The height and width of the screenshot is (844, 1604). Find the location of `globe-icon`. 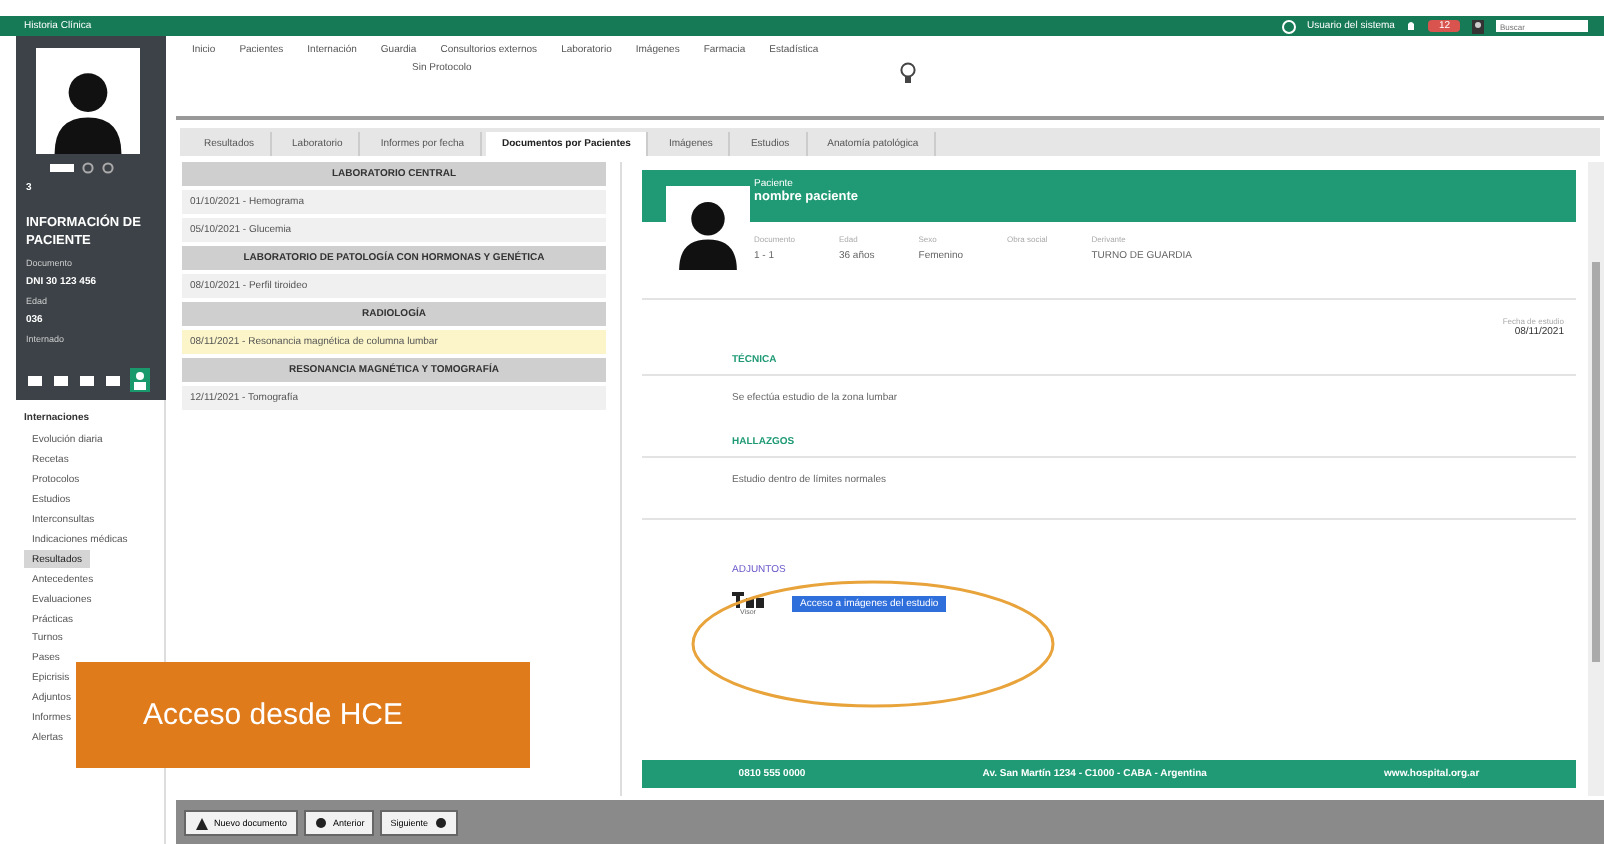

globe-icon is located at coordinates (1288, 26).